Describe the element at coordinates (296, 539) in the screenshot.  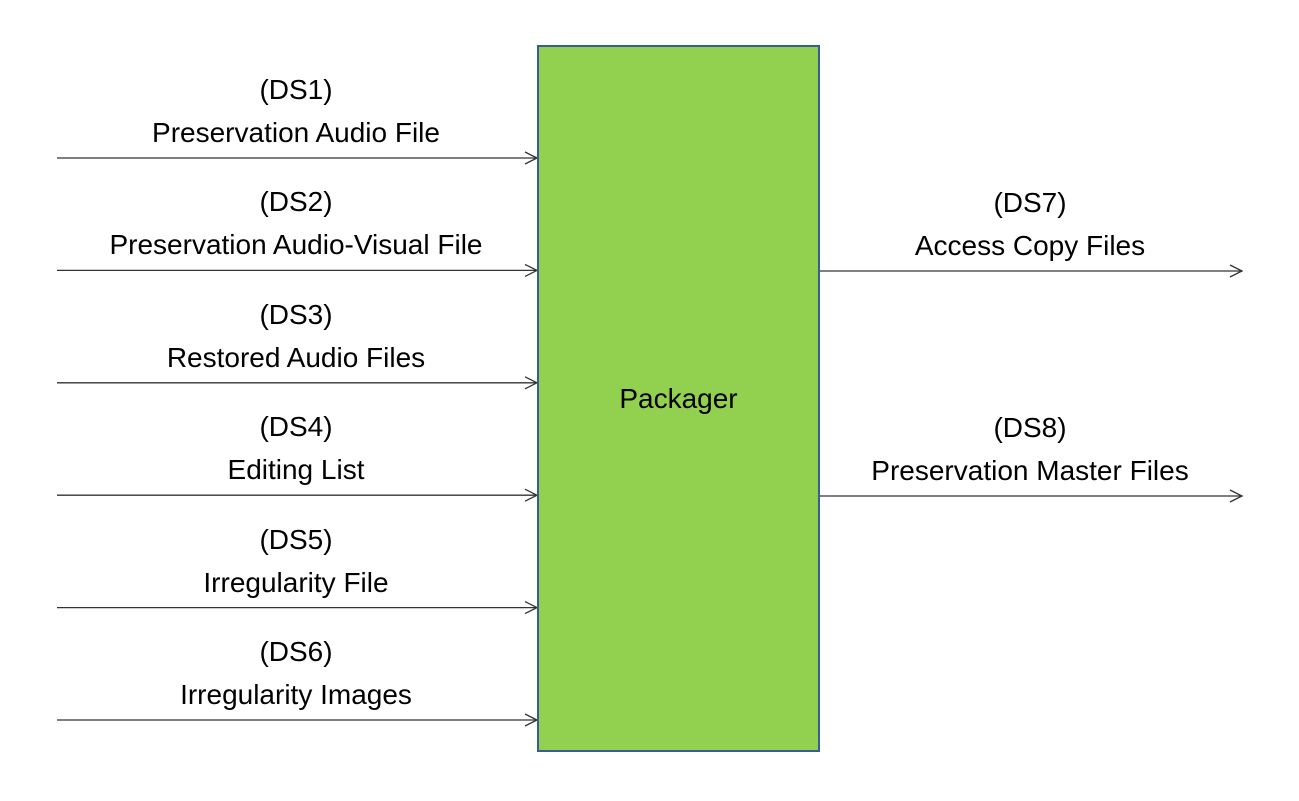
I see `input-id: (DS5)` at that location.